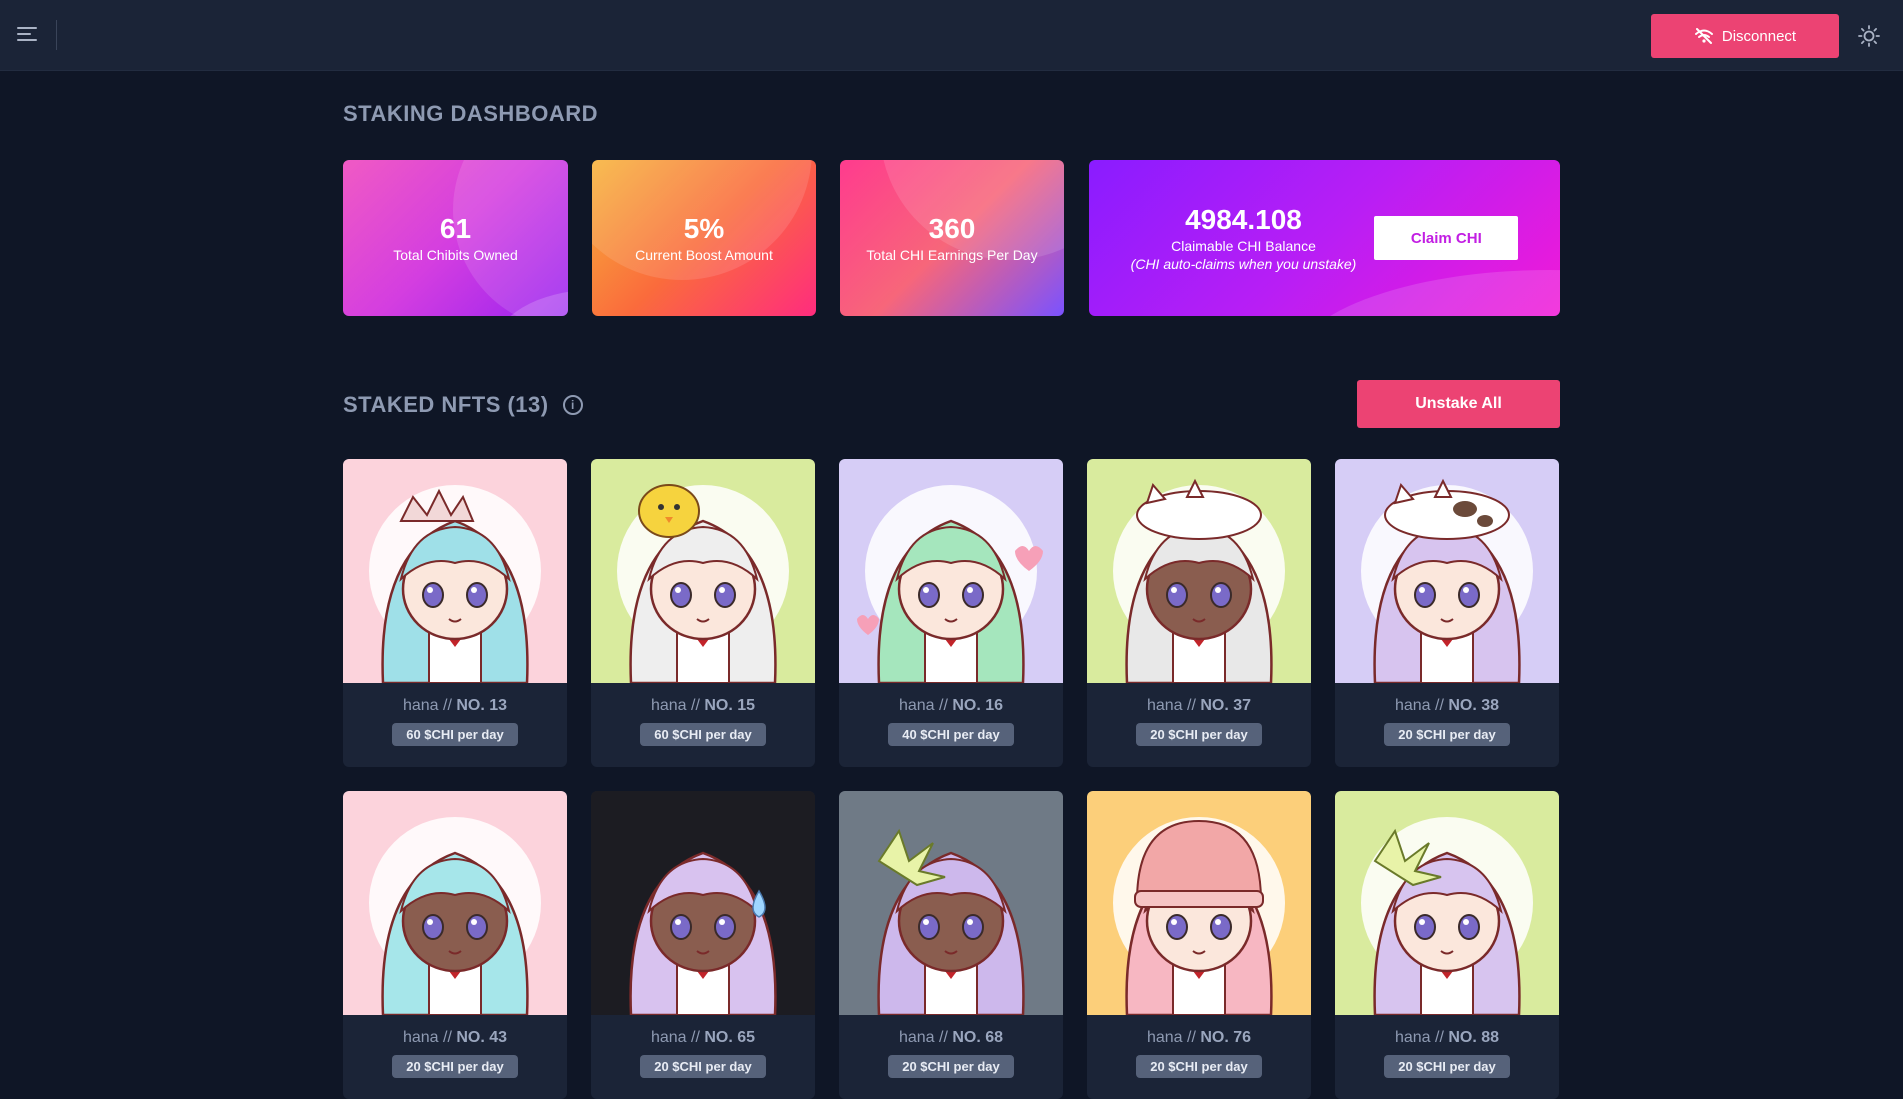  I want to click on nft-card: hana // NO. 65 20 $CHI per day, so click(703, 945).